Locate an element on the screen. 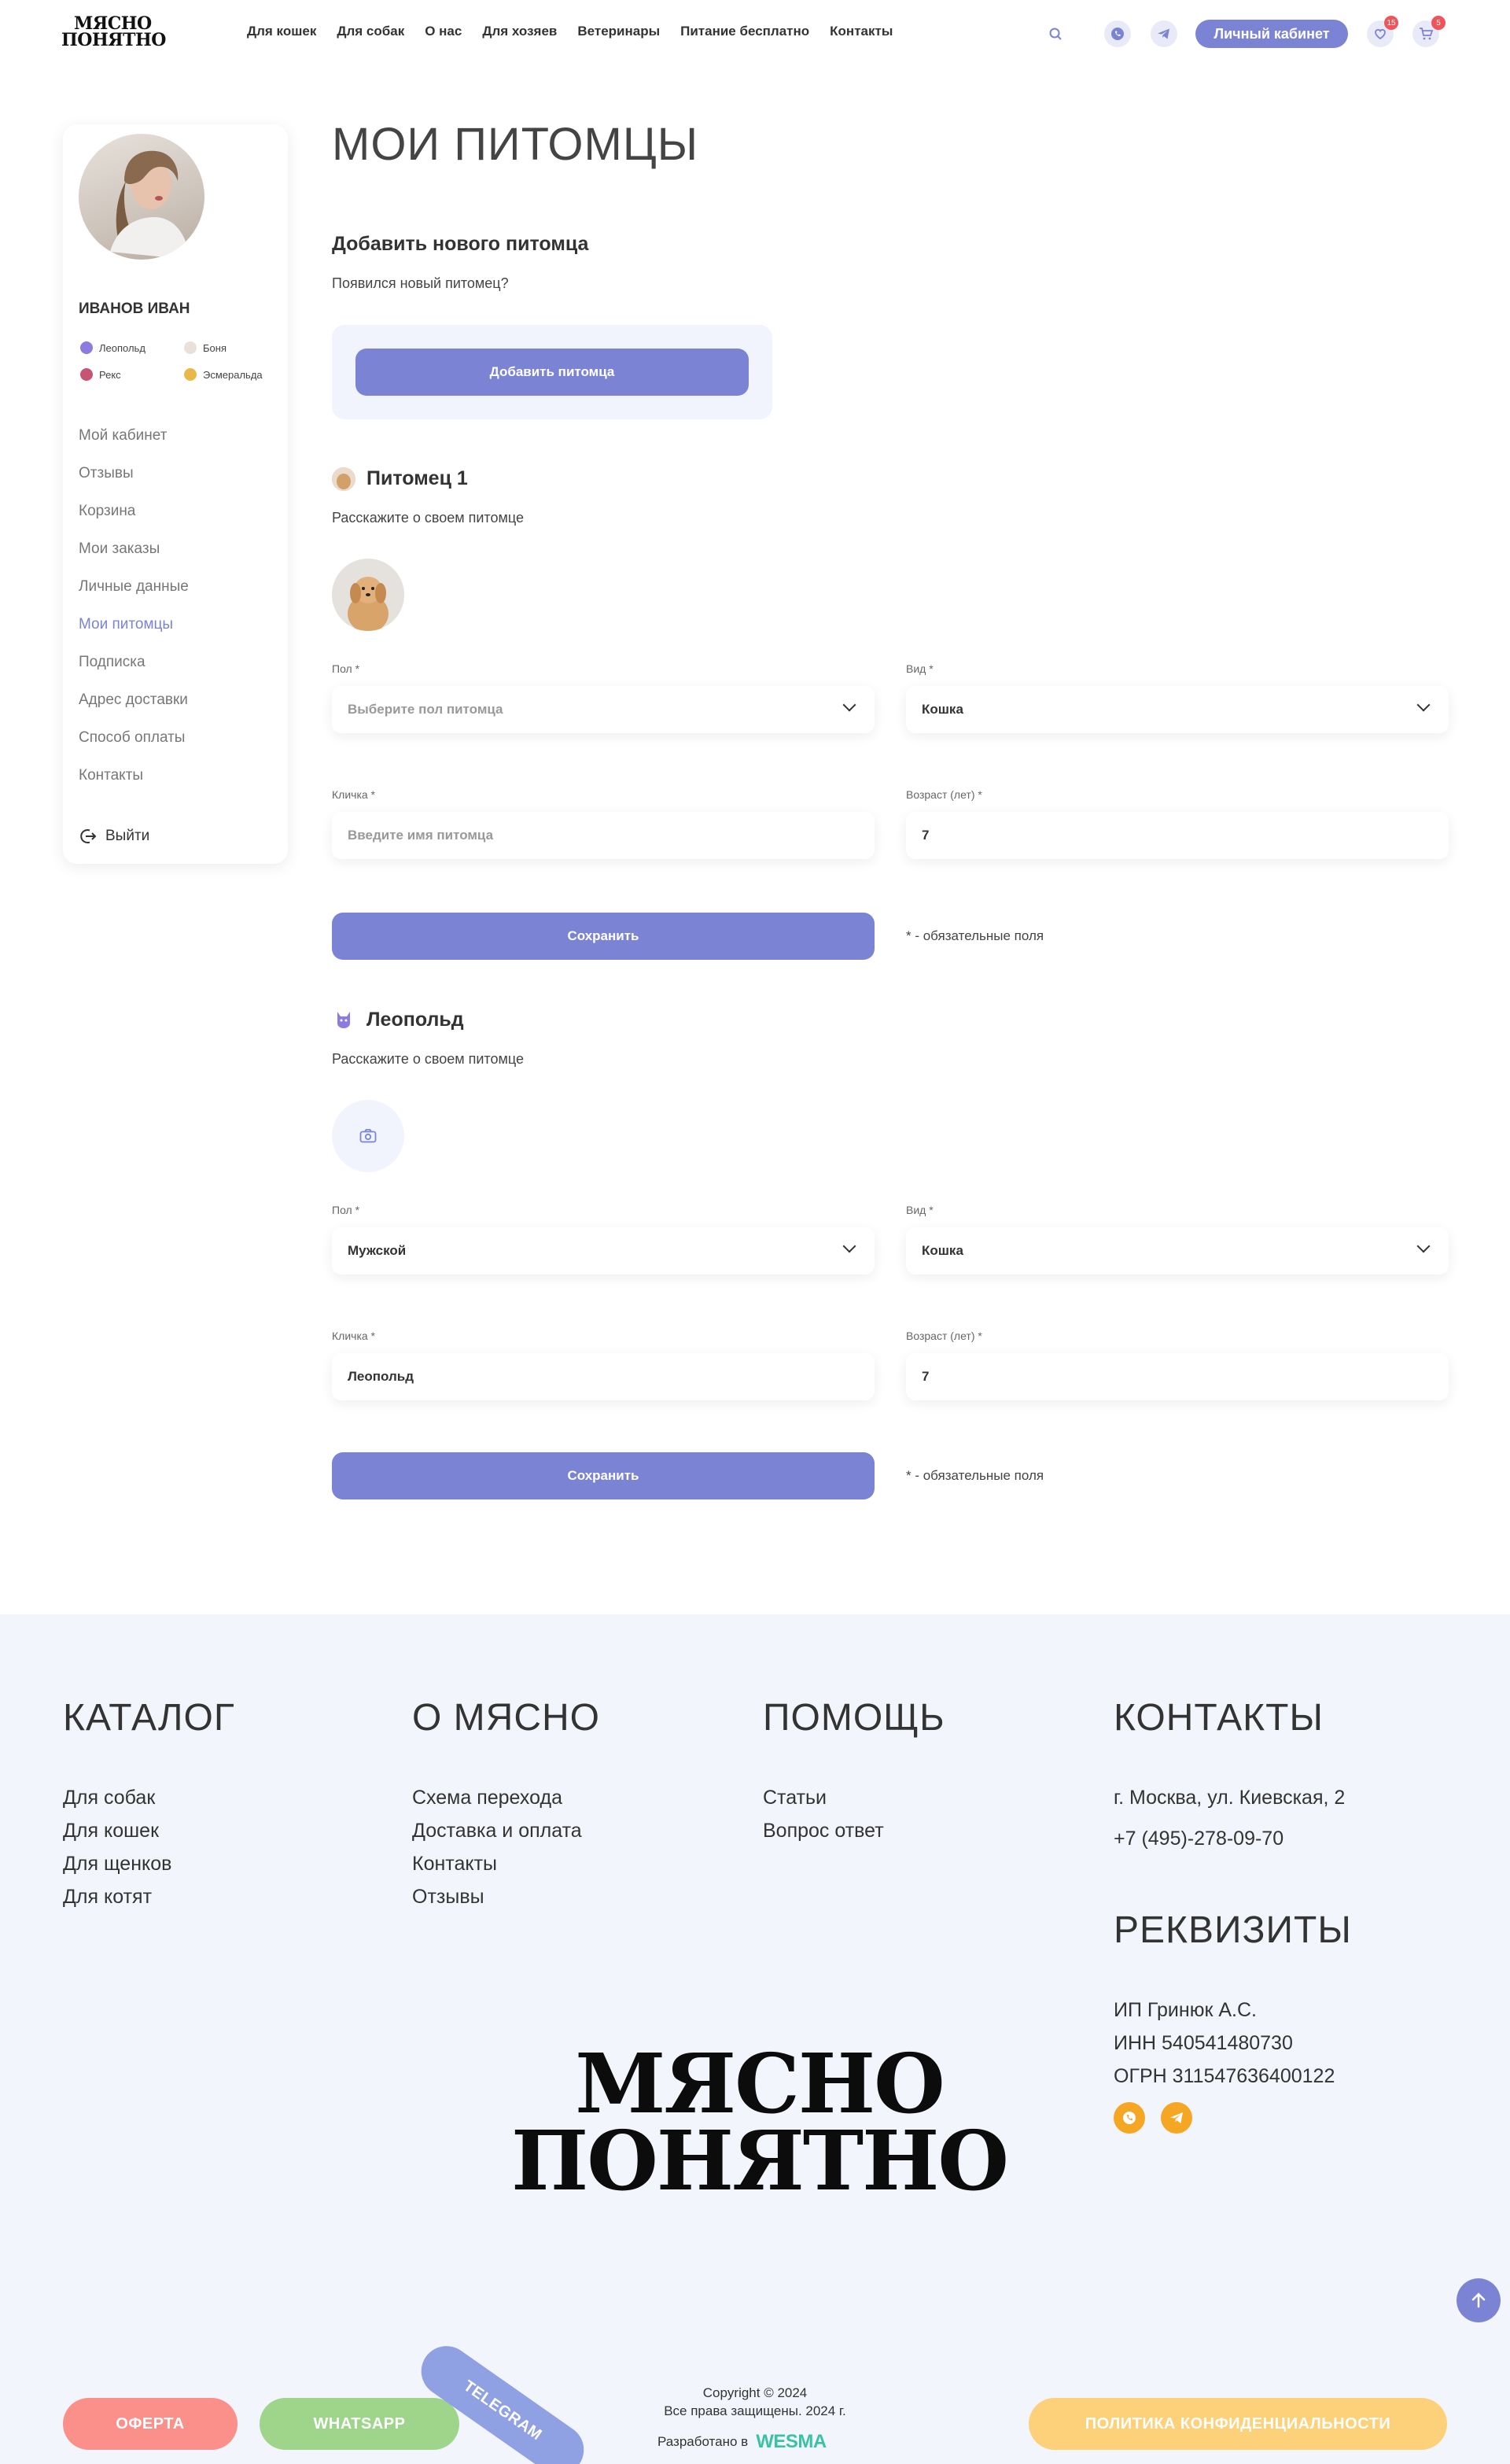  pet1-gender-value: Выберите пол питомца is located at coordinates (425, 709).